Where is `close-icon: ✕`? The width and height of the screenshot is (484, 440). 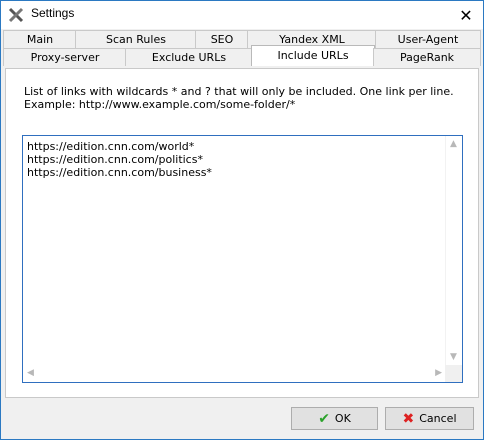 close-icon: ✕ is located at coordinates (466, 15).